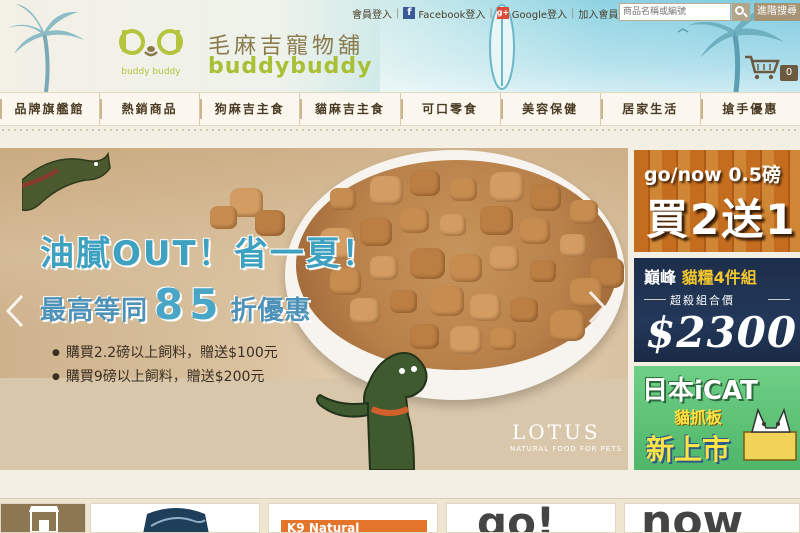 Image resolution: width=800 pixels, height=533 pixels. What do you see at coordinates (550, 109) in the screenshot?
I see `nav-item-grooming-health: 美容保健` at bounding box center [550, 109].